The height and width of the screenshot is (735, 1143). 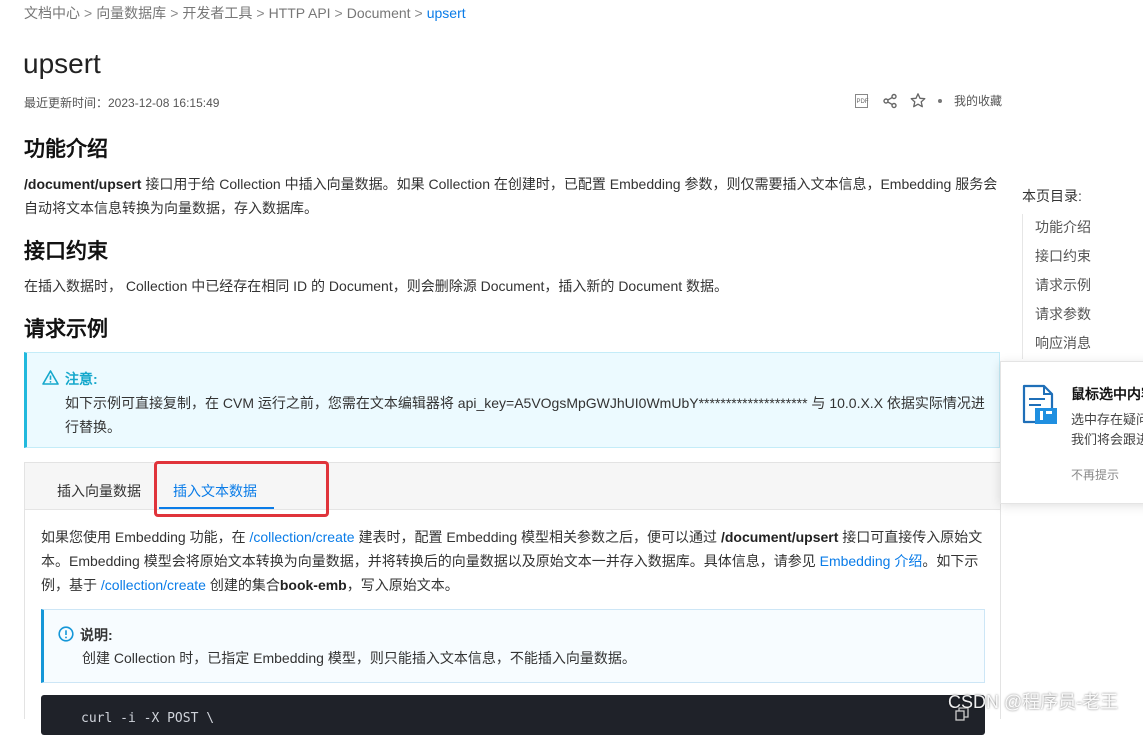 I want to click on last-updated: 最近更新时间：2023-12-08 16:15:49, so click(x=122, y=103).